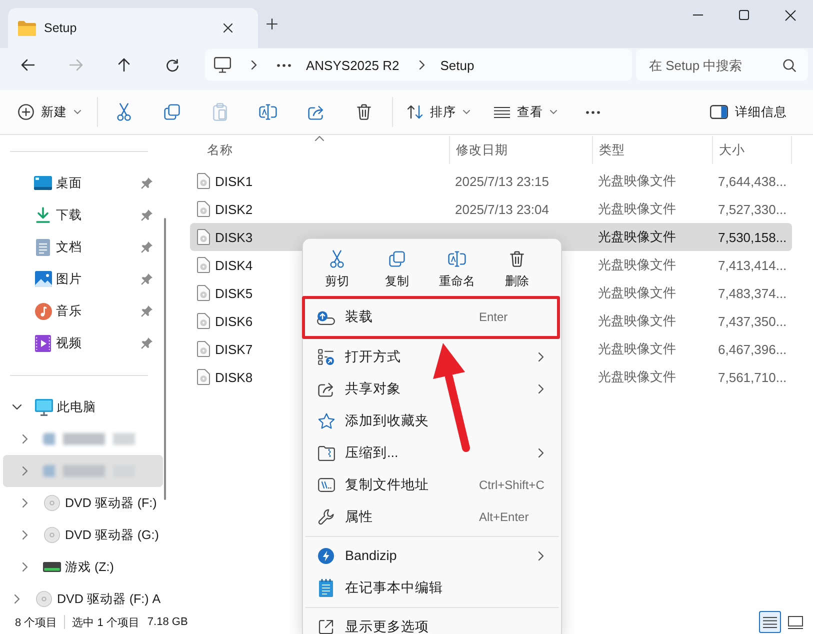 This screenshot has height=634, width=813. Describe the element at coordinates (234, 237) in the screenshot. I see `file-name: DISK3` at that location.